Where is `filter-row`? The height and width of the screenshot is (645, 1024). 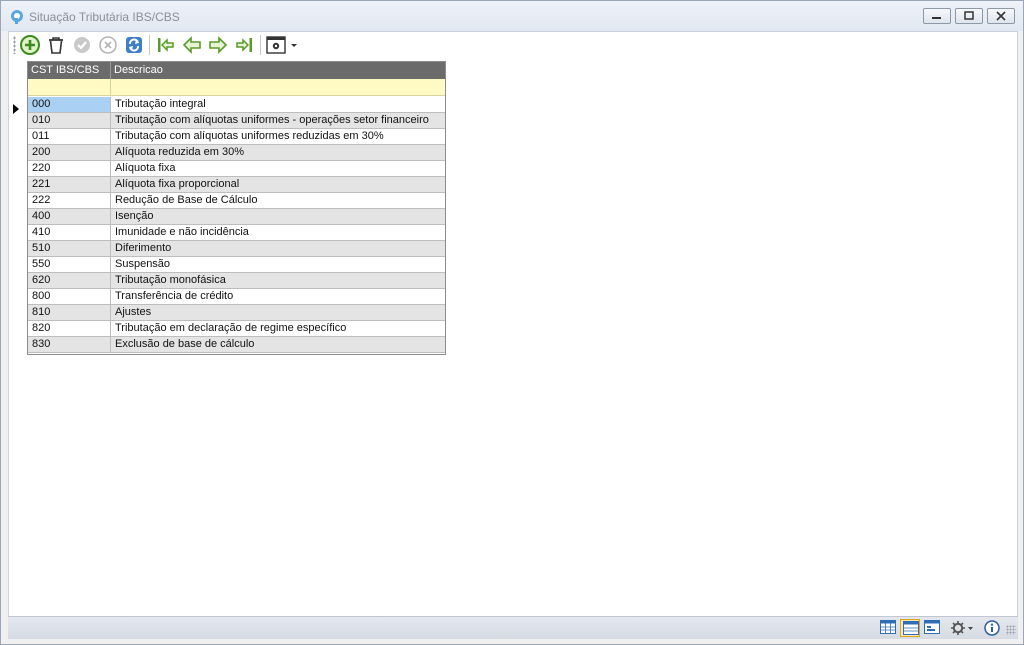
filter-row is located at coordinates (236, 87).